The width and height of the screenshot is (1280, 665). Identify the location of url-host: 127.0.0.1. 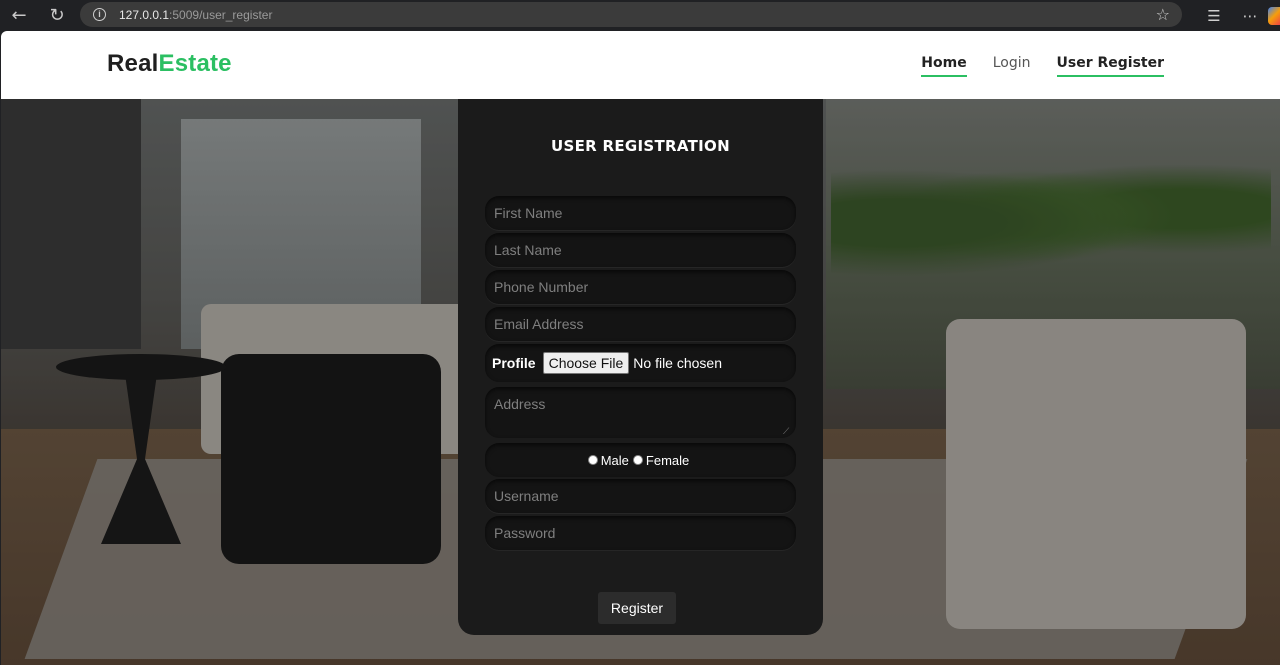
(144, 14).